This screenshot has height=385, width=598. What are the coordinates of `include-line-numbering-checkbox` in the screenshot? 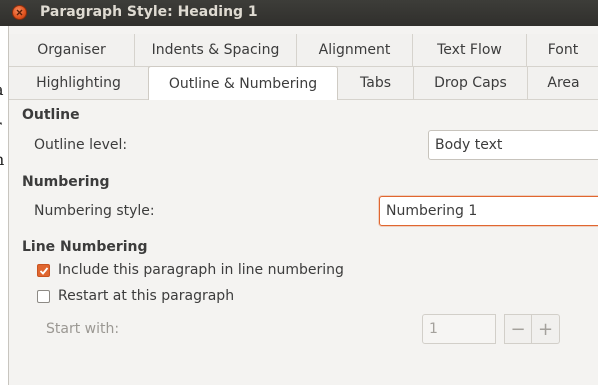 It's located at (43, 270).